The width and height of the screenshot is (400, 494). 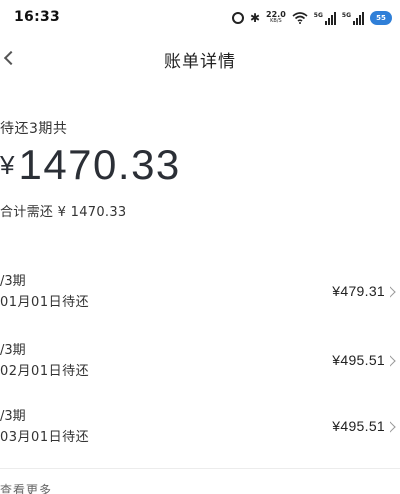 What do you see at coordinates (200, 433) in the screenshot?
I see `installment-row: /3期 03月01日待还 ¥495.51` at bounding box center [200, 433].